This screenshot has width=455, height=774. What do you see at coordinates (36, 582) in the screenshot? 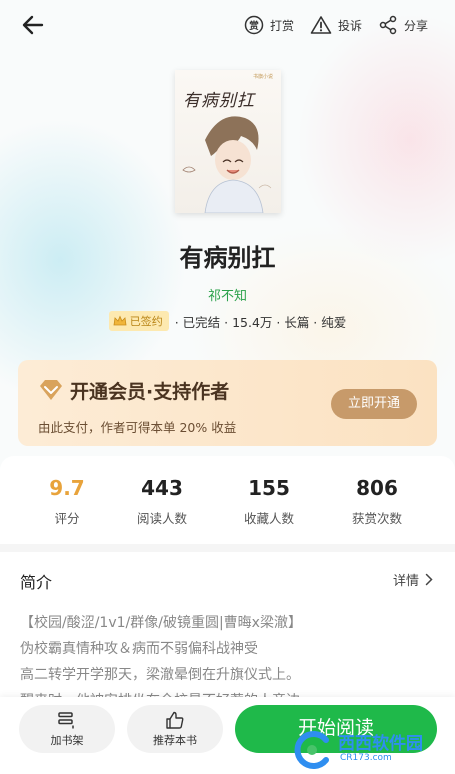
I see `intro-heading: 简介` at bounding box center [36, 582].